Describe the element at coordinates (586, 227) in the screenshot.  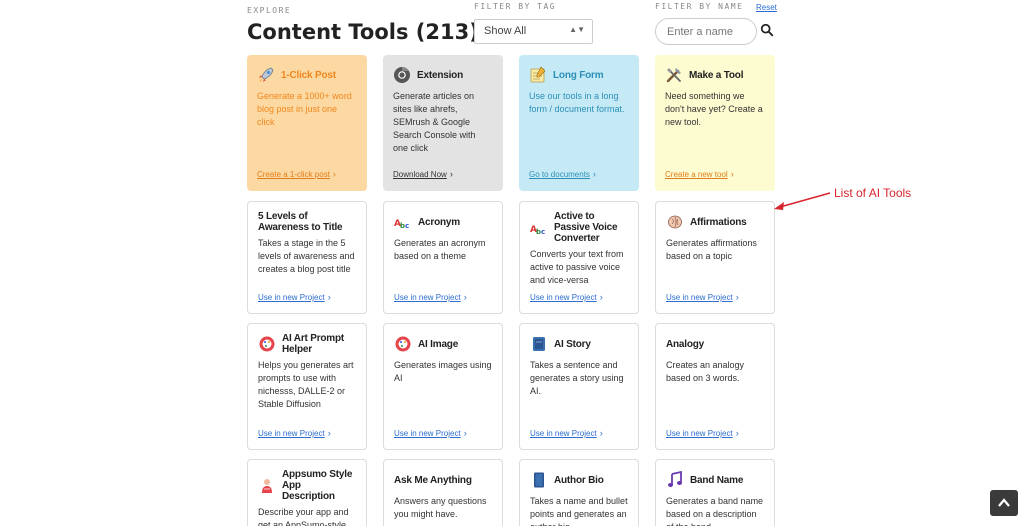
I see `card-title: Active to Passive Voice Converter` at that location.